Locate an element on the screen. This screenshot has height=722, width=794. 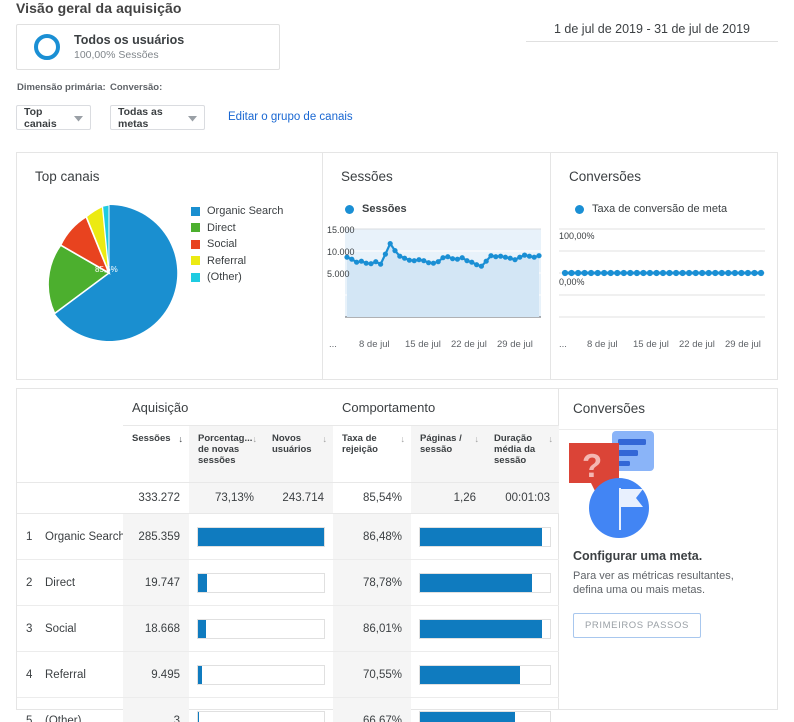
row-channel-link: Social is located at coordinates (83, 628).